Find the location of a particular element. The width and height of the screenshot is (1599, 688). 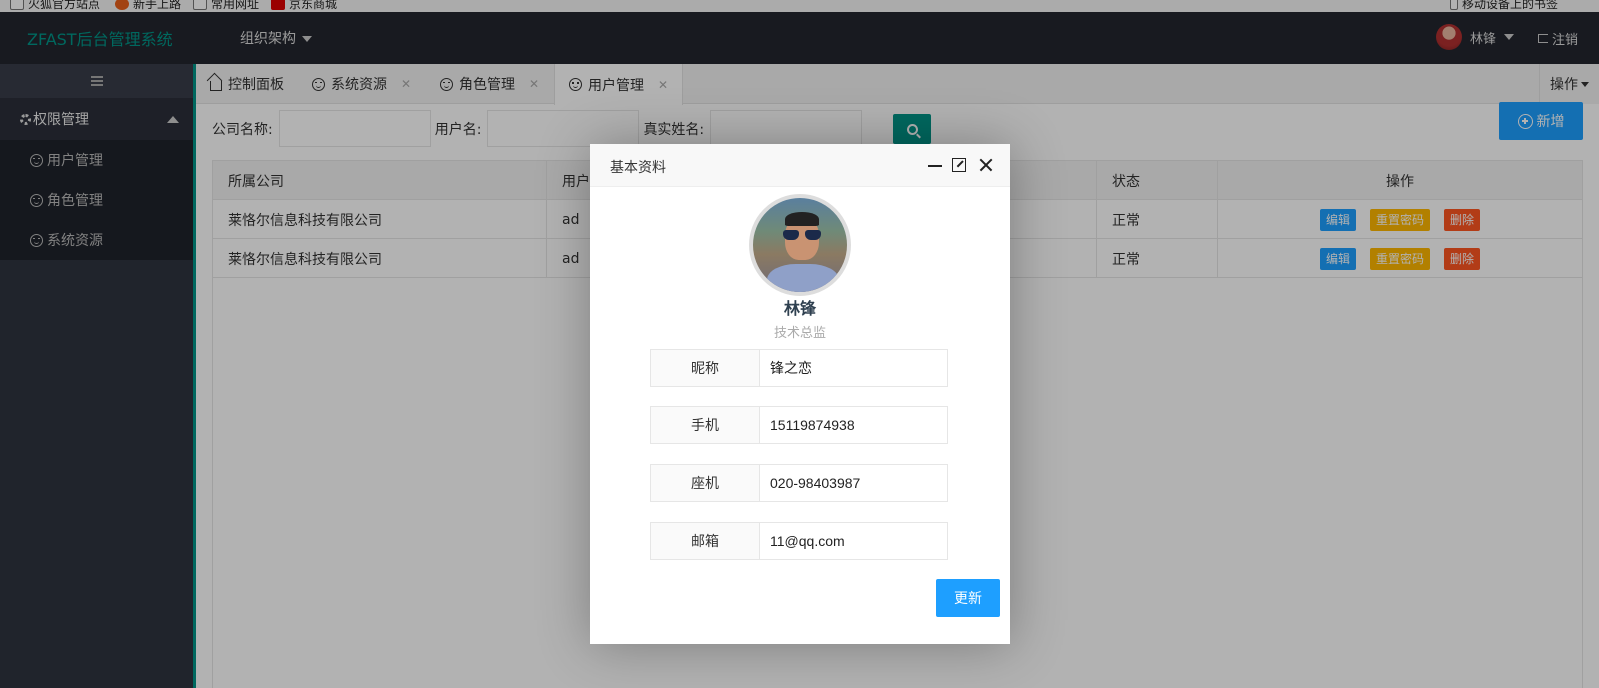

minimize-icon is located at coordinates (935, 165).